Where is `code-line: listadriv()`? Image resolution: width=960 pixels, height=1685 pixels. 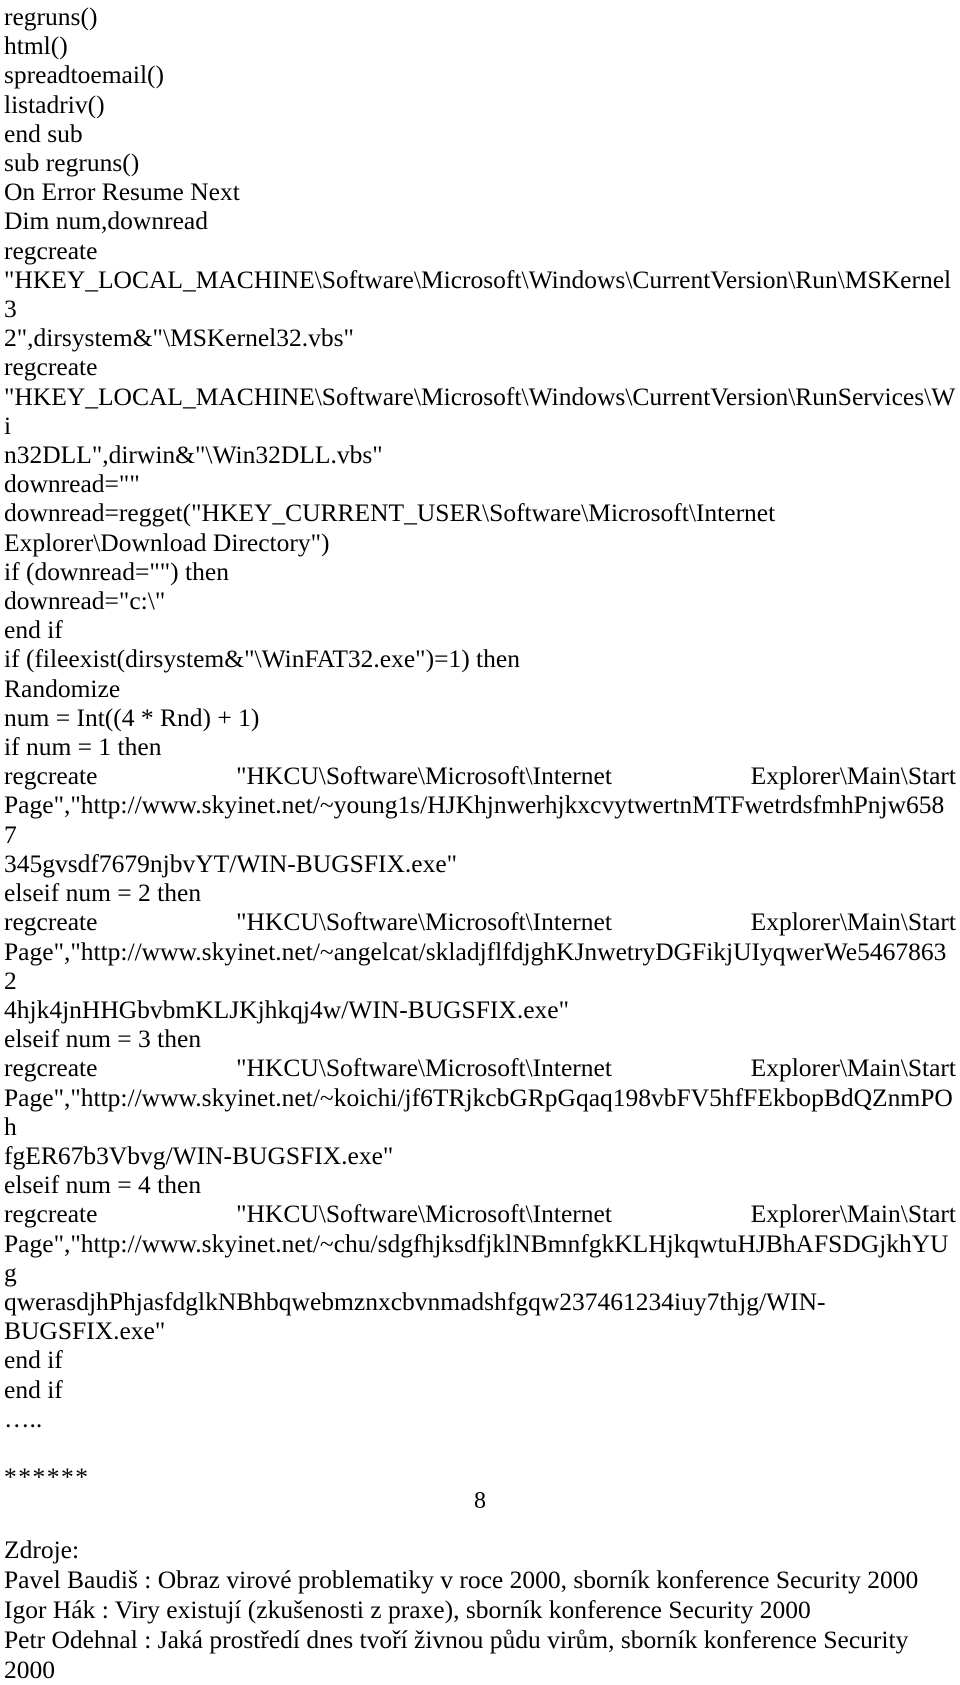 code-line: listadriv() is located at coordinates (54, 104).